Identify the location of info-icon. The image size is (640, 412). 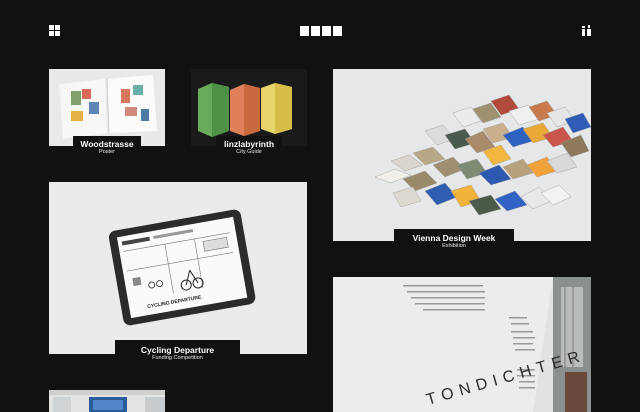
(587, 31).